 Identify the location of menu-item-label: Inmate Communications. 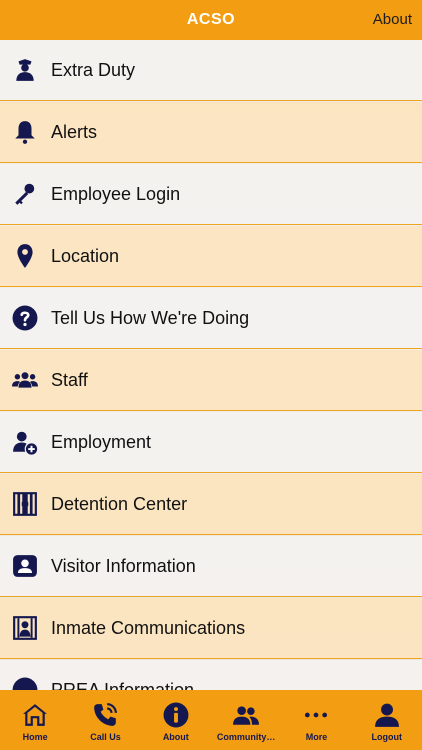
(148, 627).